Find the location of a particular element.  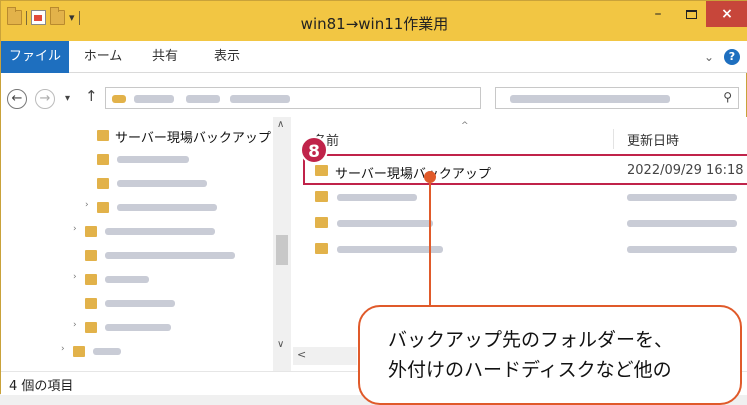

item-count: 4 個の項目 is located at coordinates (41, 386).